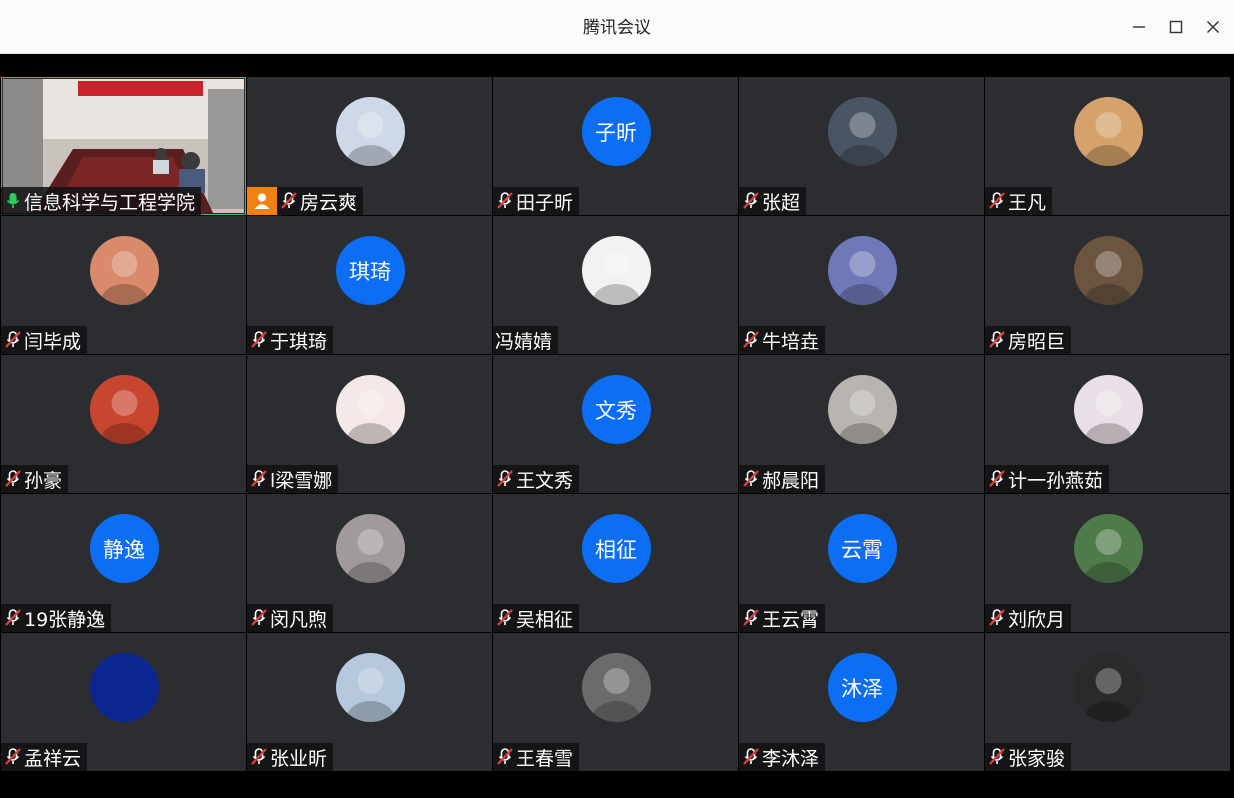  What do you see at coordinates (545, 619) in the screenshot?
I see `participant-name: 吴相征` at bounding box center [545, 619].